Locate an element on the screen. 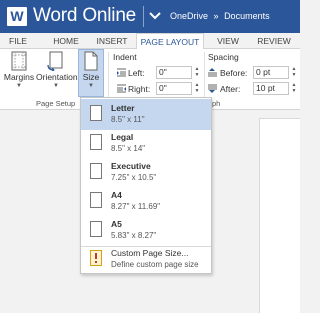  orientation-label: Orientation is located at coordinates (57, 77).